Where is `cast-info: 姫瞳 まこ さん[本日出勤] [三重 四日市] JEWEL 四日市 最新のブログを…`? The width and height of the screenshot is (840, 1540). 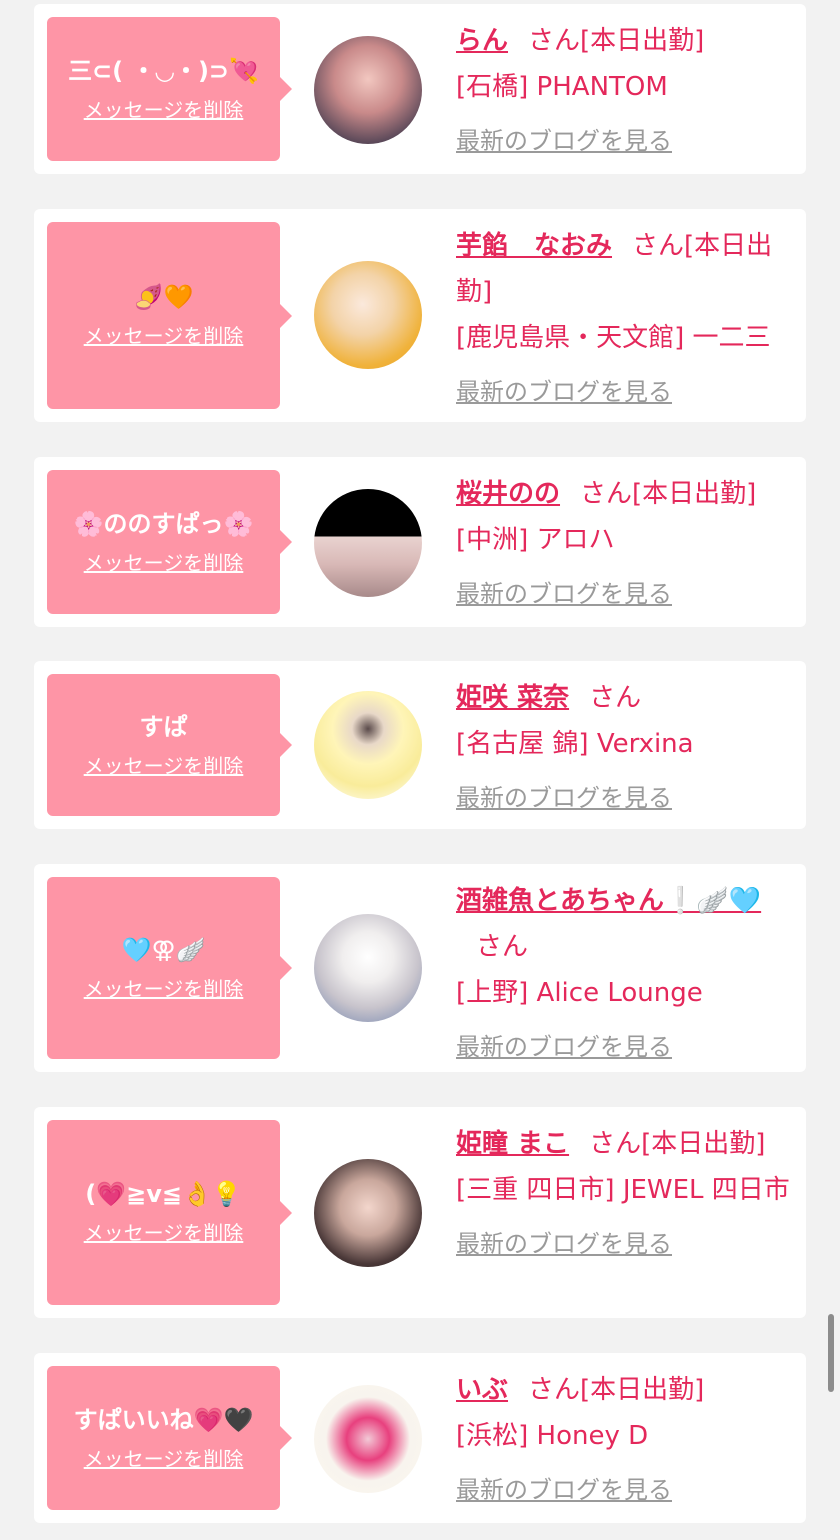
cast-info: 姫瞳 まこ さん[本日出勤] [三重 四日市] JEWEL 四日市 最新のブログを… is located at coordinates (626, 1194).